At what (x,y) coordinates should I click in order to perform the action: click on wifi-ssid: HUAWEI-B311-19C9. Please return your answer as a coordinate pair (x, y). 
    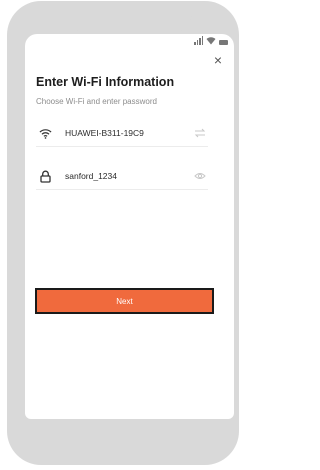
    Looking at the image, I should click on (104, 133).